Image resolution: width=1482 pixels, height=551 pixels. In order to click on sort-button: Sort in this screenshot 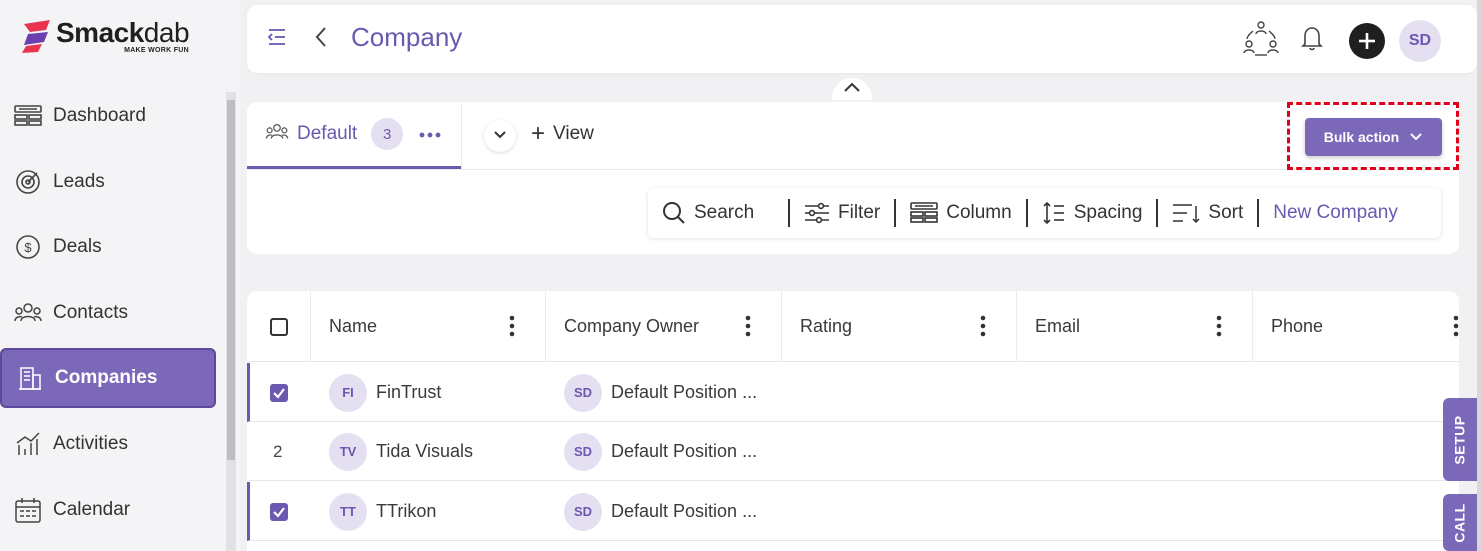, I will do `click(1207, 213)`.